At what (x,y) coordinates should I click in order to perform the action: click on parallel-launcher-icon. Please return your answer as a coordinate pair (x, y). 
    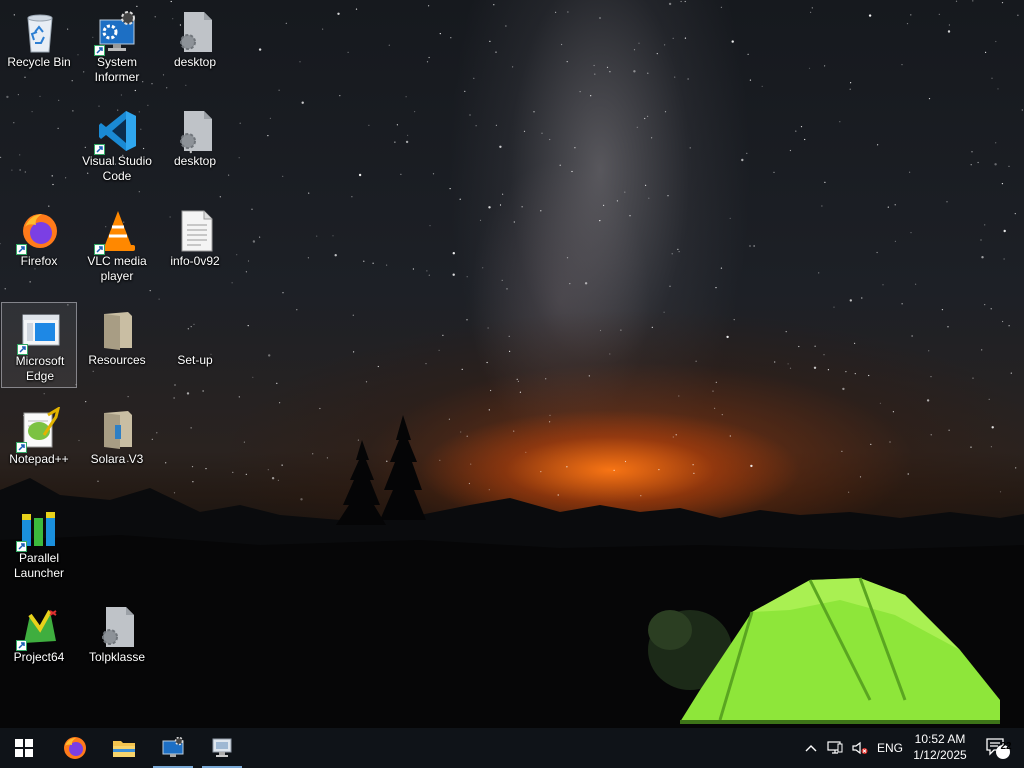
    Looking at the image, I should click on (38, 529).